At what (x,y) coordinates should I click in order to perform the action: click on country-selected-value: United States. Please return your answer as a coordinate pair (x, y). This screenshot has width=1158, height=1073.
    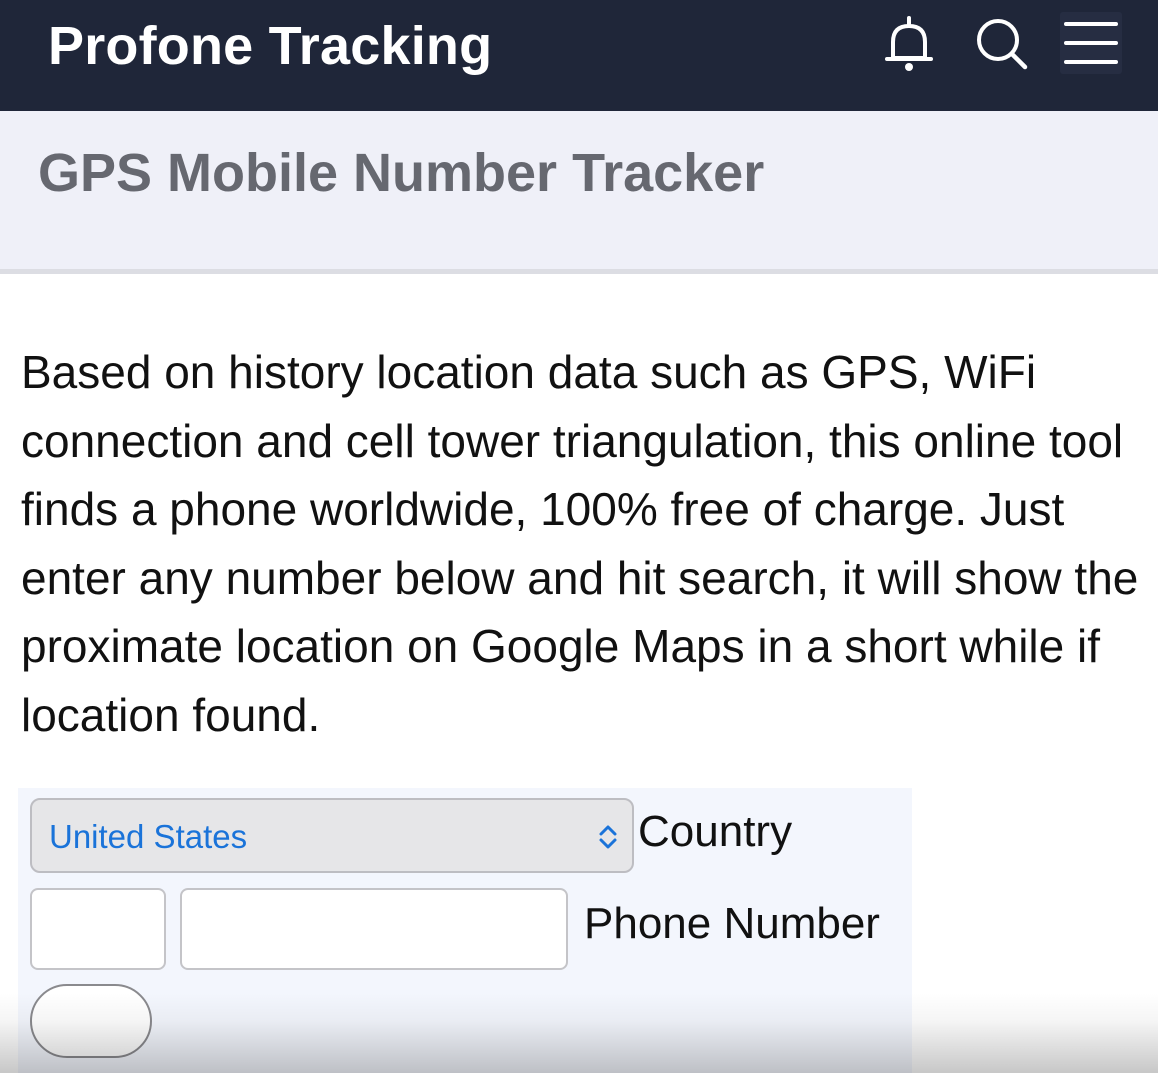
    Looking at the image, I should click on (148, 836).